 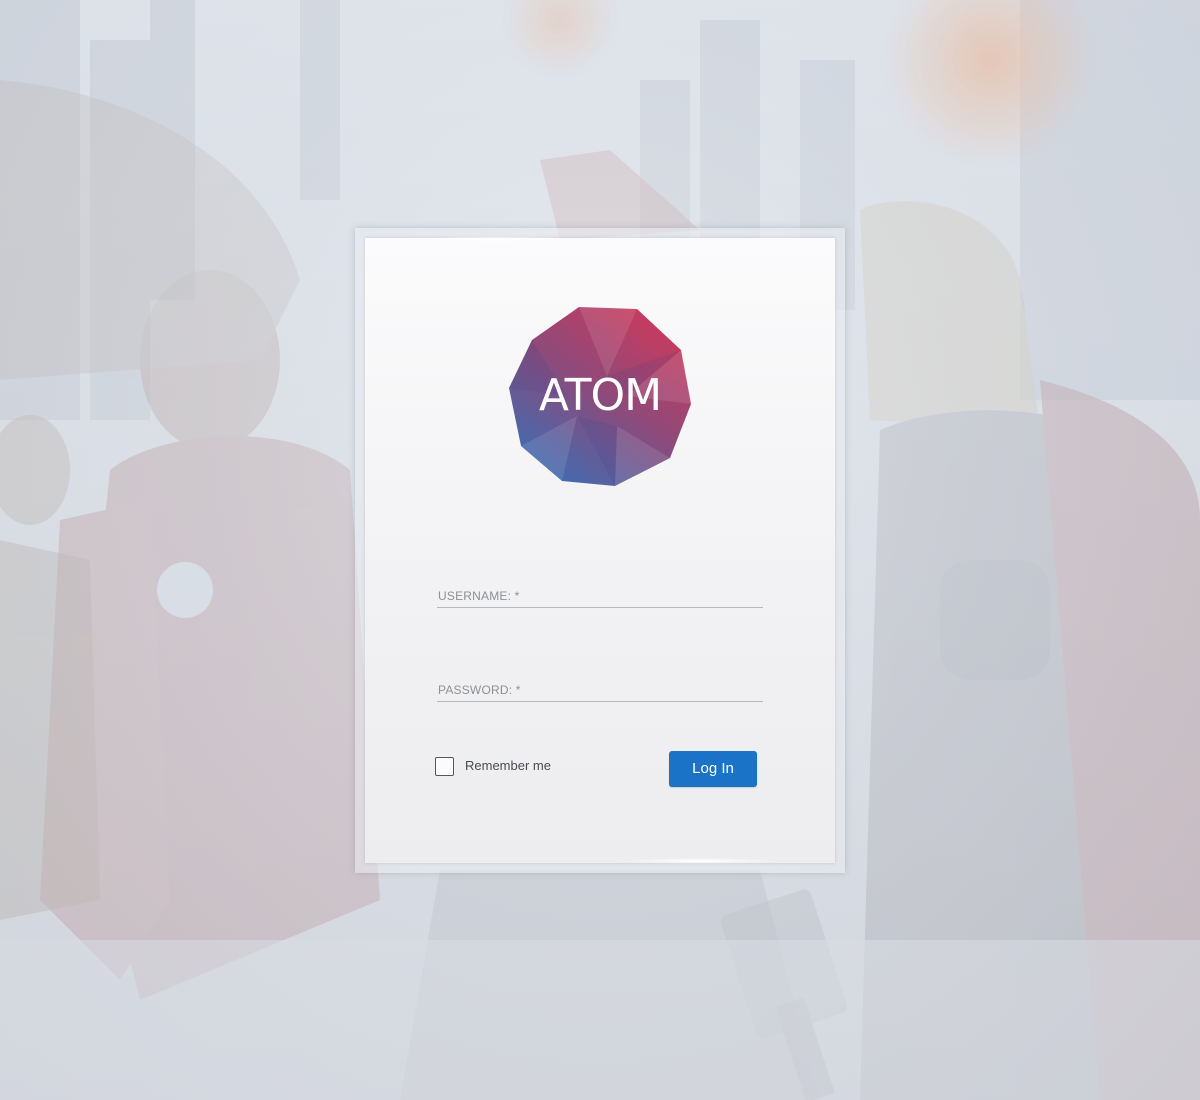 I want to click on password-input, so click(x=600, y=690).